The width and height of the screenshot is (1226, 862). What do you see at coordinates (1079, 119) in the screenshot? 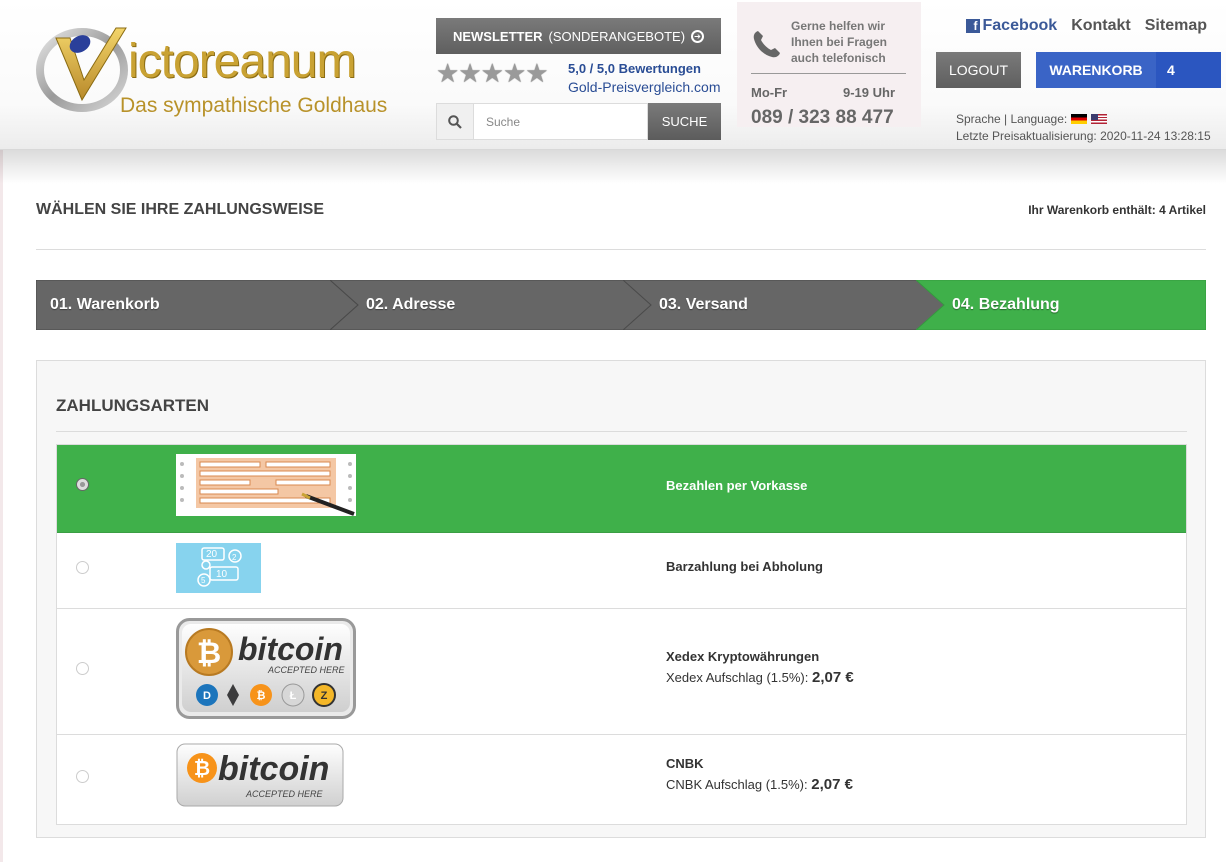
I see `german-flag-icon` at bounding box center [1079, 119].